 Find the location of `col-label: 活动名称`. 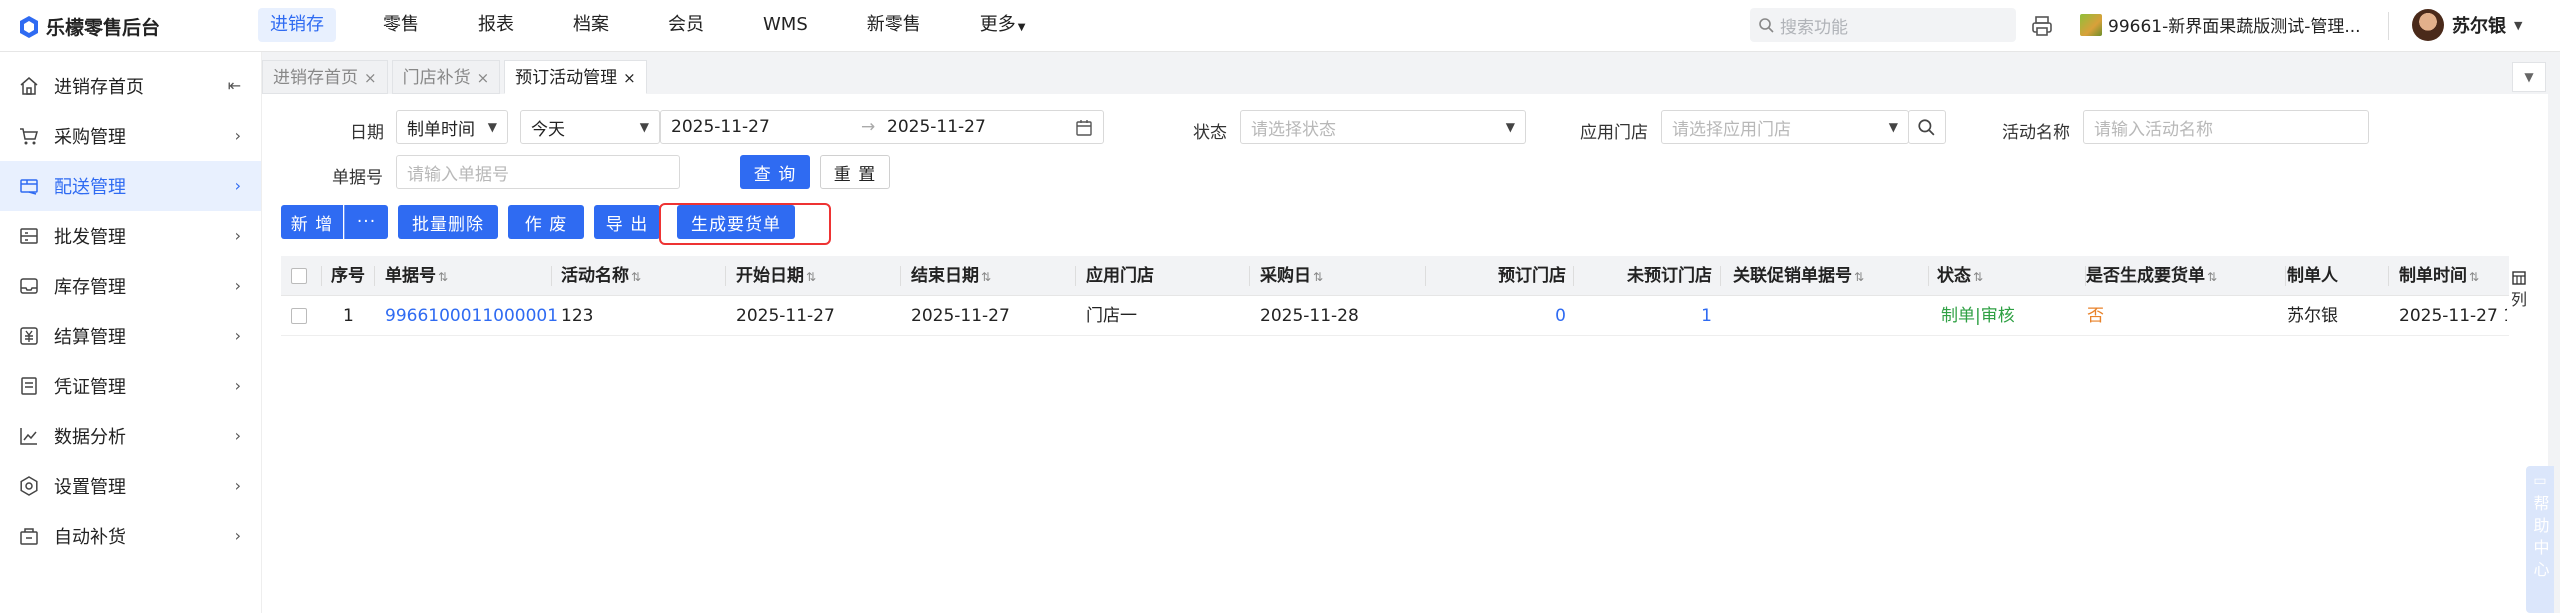

col-label: 活动名称 is located at coordinates (595, 276).